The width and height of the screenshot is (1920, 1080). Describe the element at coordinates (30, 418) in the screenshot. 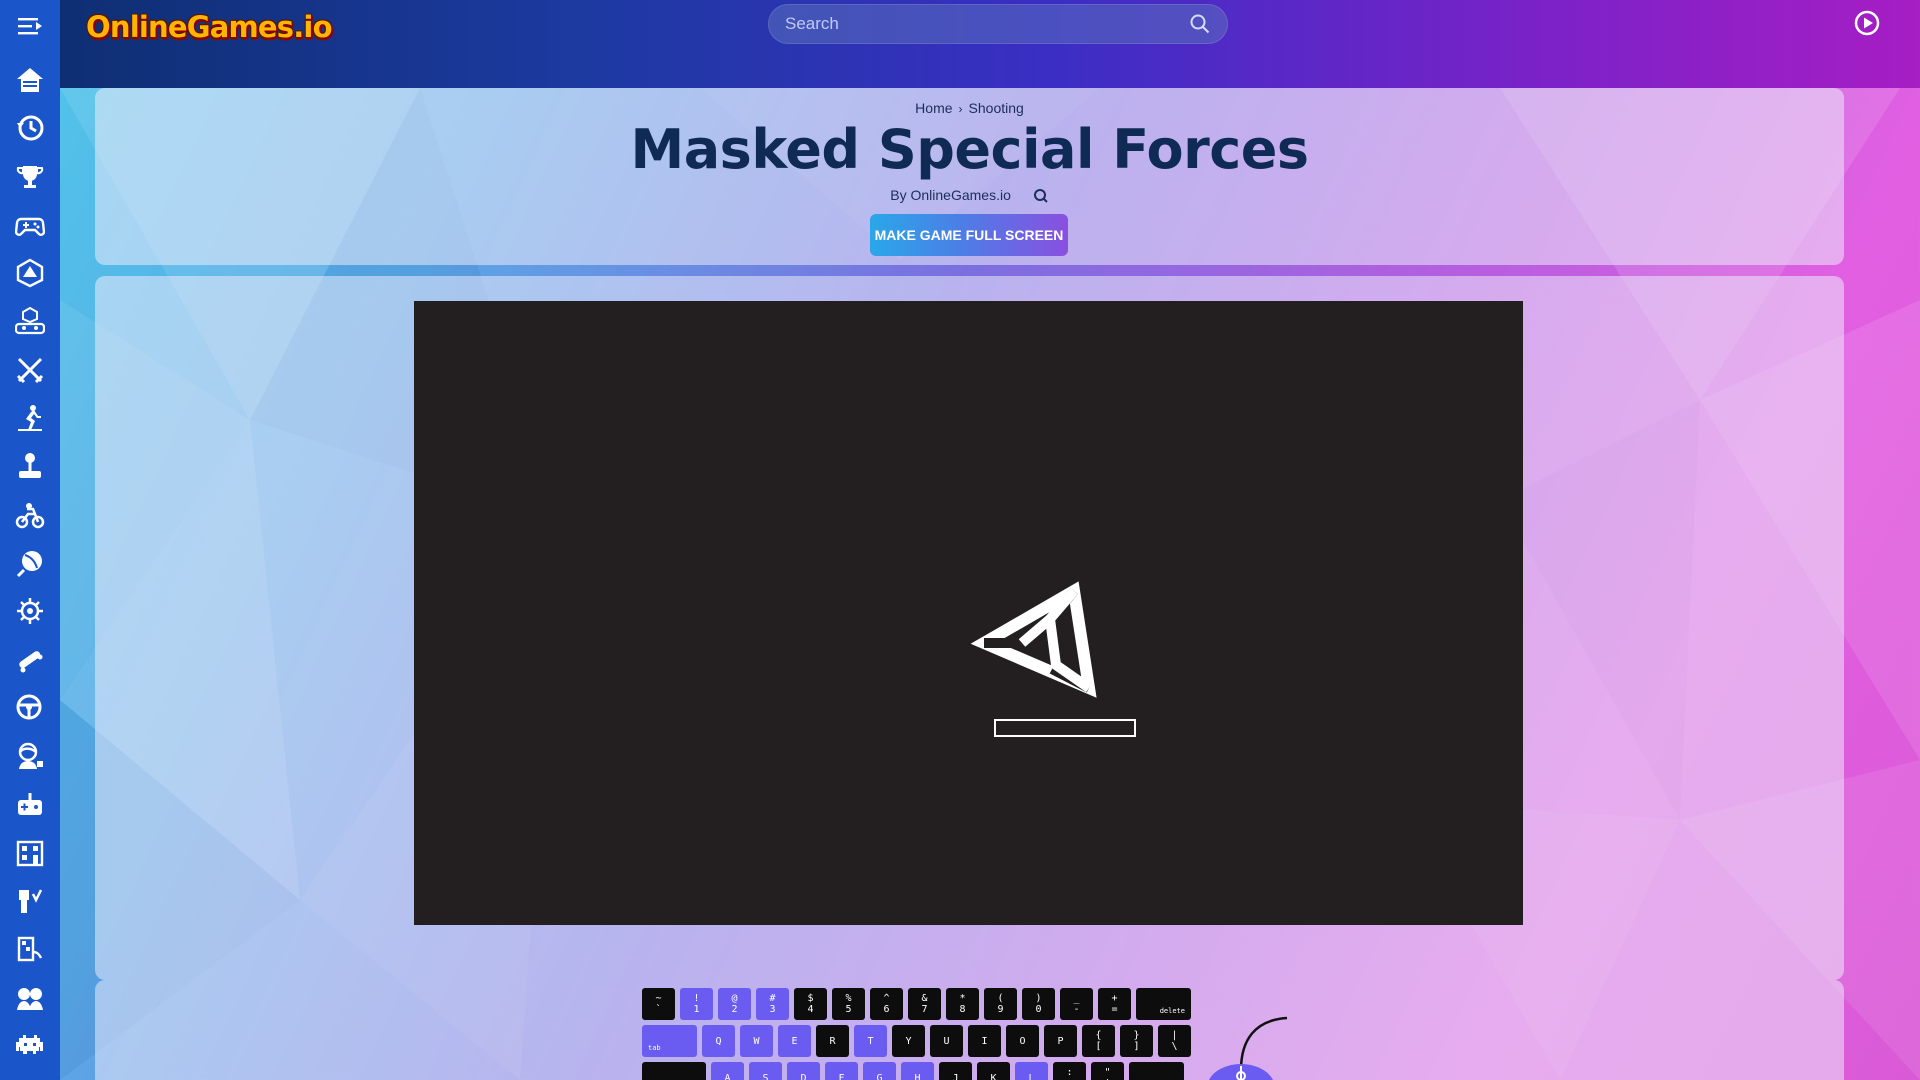

I see `sidebar-item-sports` at that location.